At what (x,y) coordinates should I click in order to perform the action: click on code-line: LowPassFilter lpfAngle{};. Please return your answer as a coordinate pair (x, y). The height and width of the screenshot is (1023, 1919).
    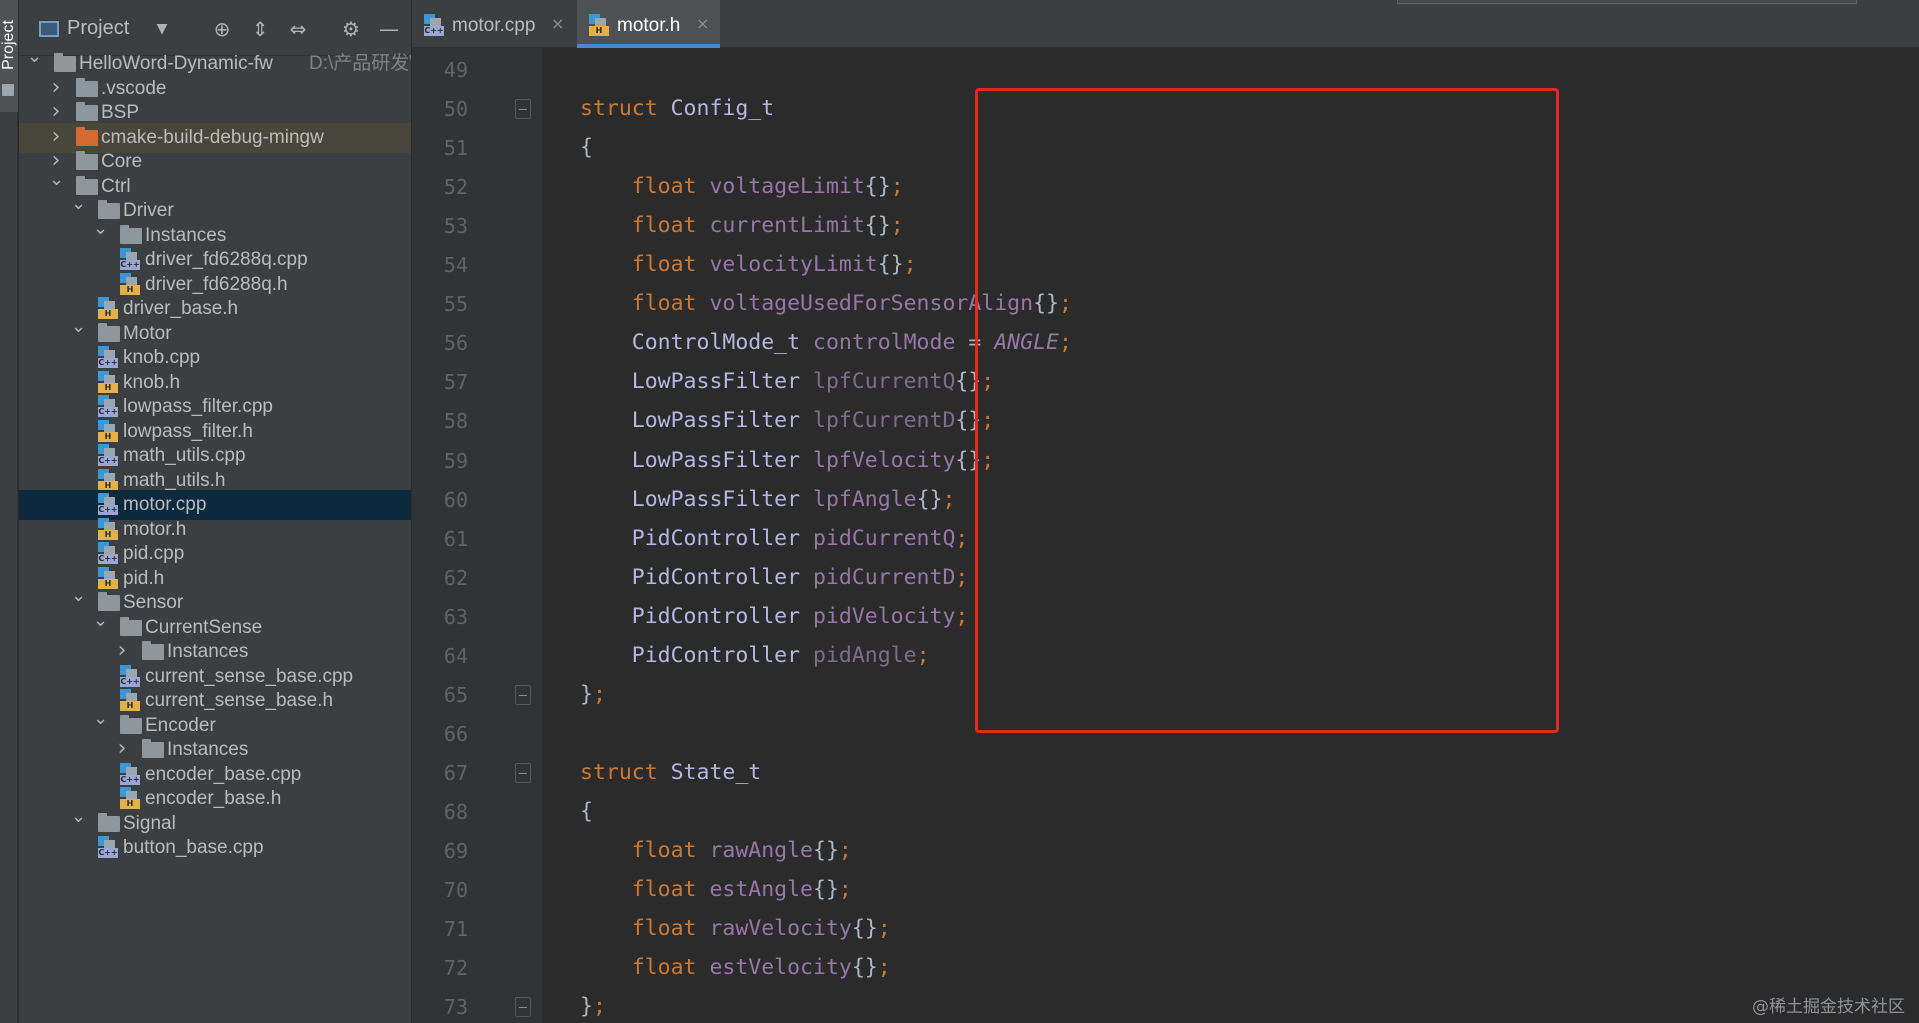
    Looking at the image, I should click on (768, 500).